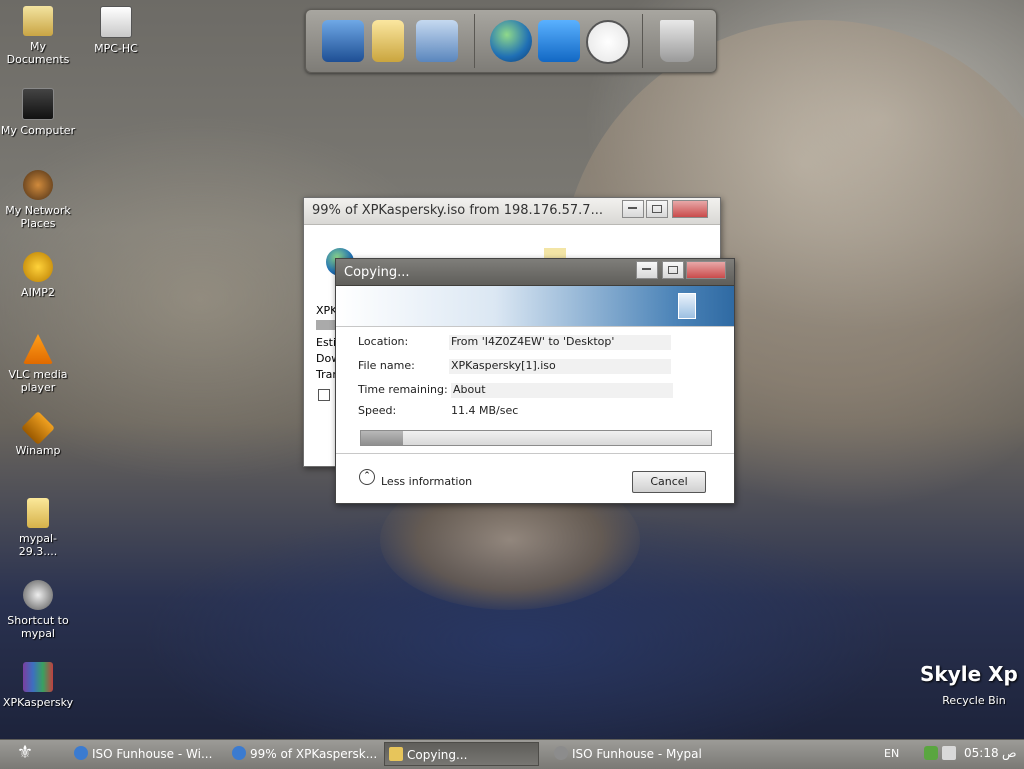 This screenshot has height=769, width=1024. Describe the element at coordinates (969, 674) in the screenshot. I see `watermark-logo: Skyle Xp` at that location.